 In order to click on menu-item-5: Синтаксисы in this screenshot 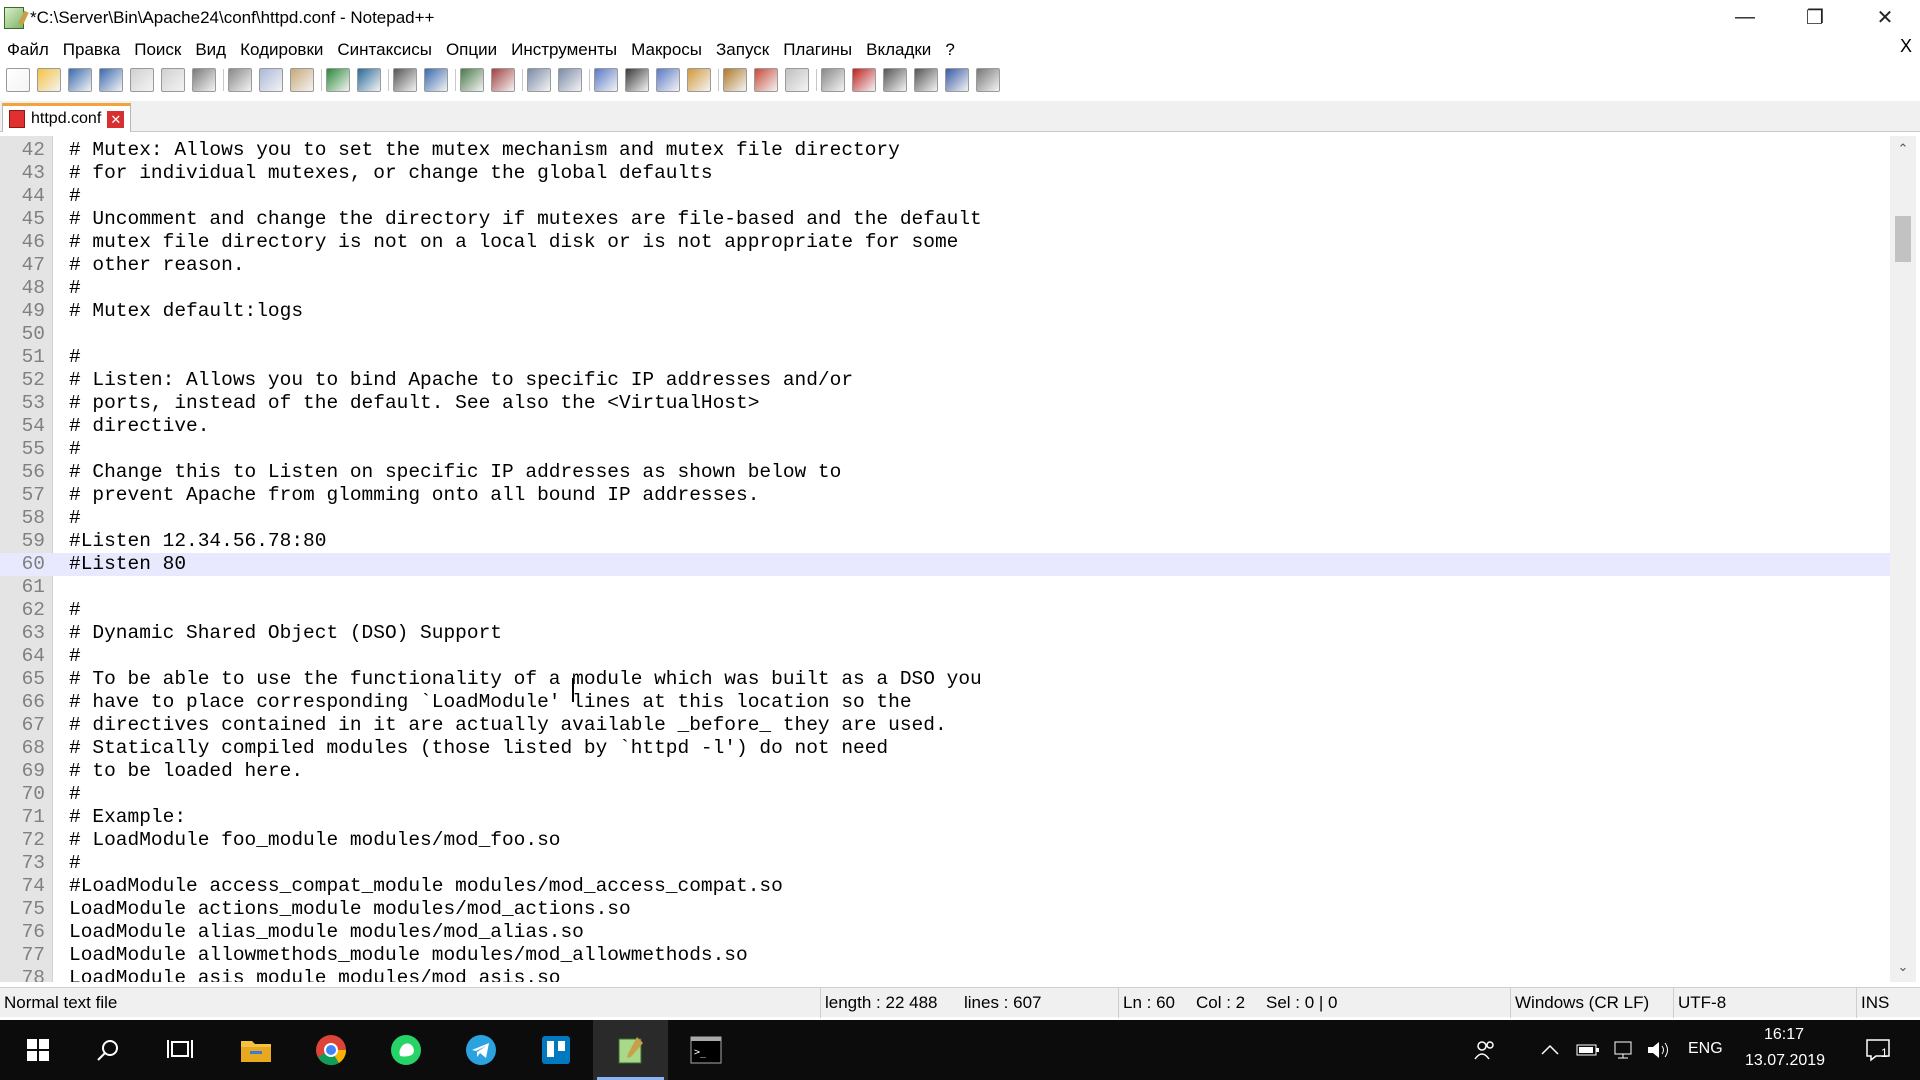, I will do `click(384, 50)`.